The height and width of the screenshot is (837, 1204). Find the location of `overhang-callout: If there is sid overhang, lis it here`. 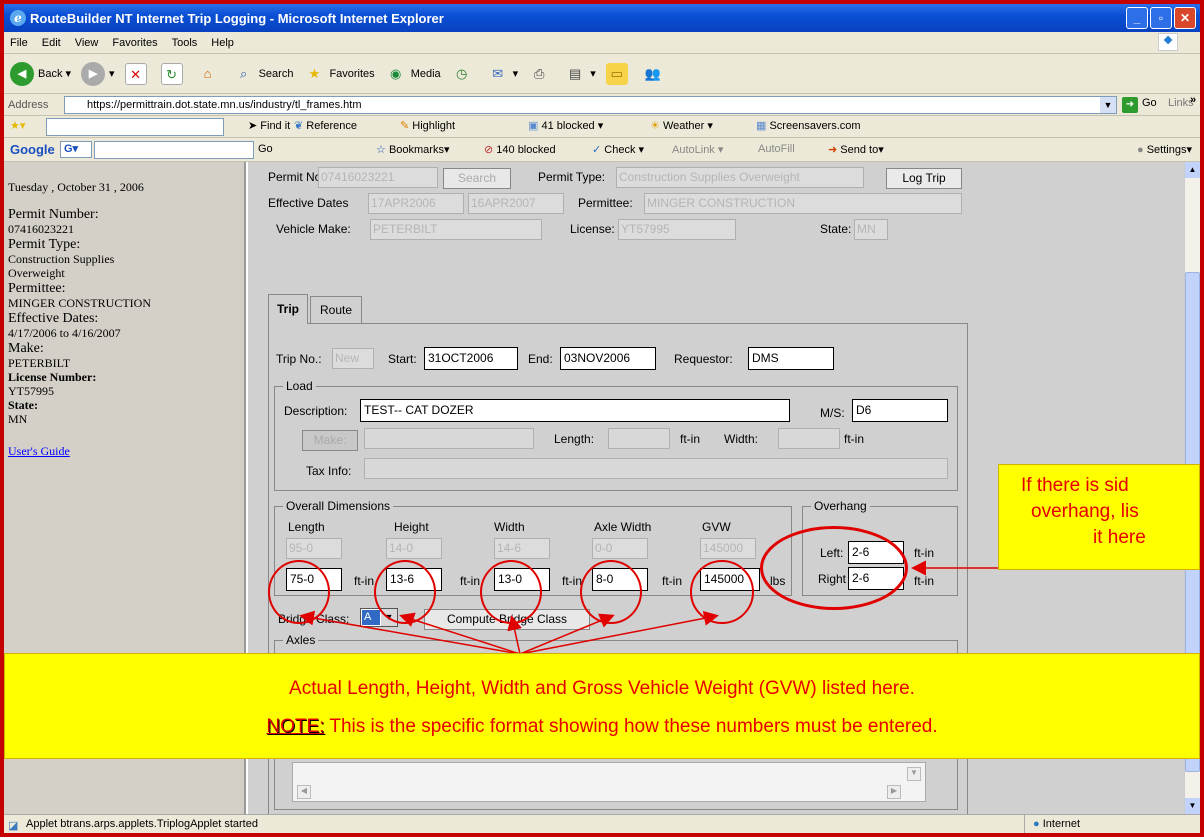

overhang-callout: If there is sid overhang, lis it here is located at coordinates (1099, 517).